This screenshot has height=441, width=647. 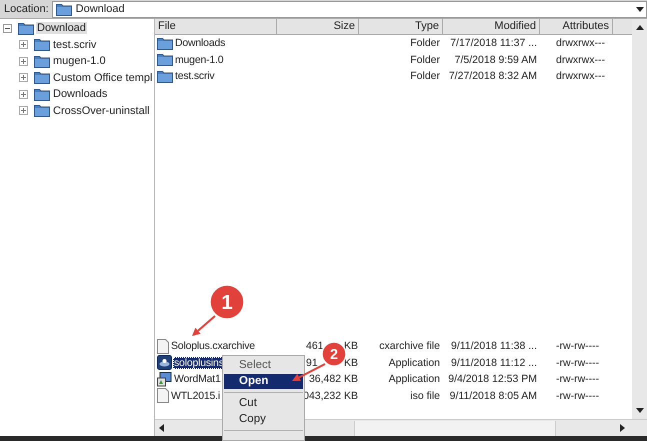 What do you see at coordinates (227, 302) in the screenshot?
I see `callout-badge: 1` at bounding box center [227, 302].